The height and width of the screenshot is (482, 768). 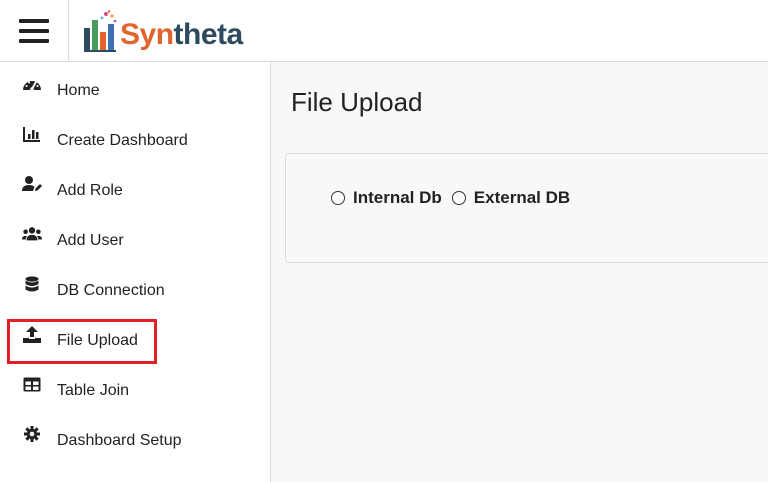 I want to click on top-bar: Syntheta, so click(x=384, y=31).